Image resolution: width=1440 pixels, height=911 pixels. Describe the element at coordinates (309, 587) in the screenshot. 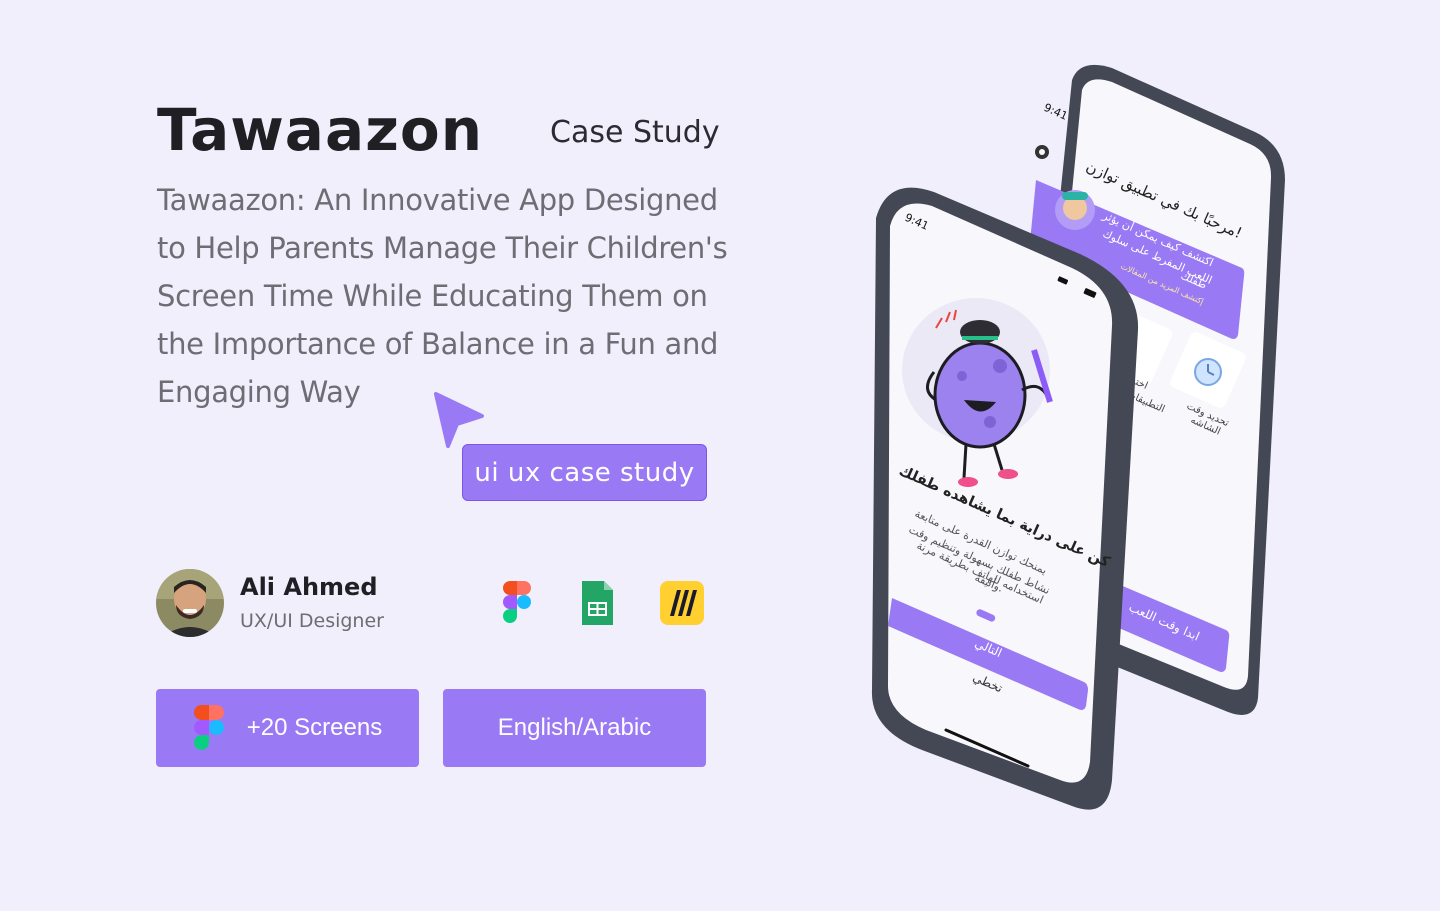

I see `author-name: Ali Ahmed` at that location.